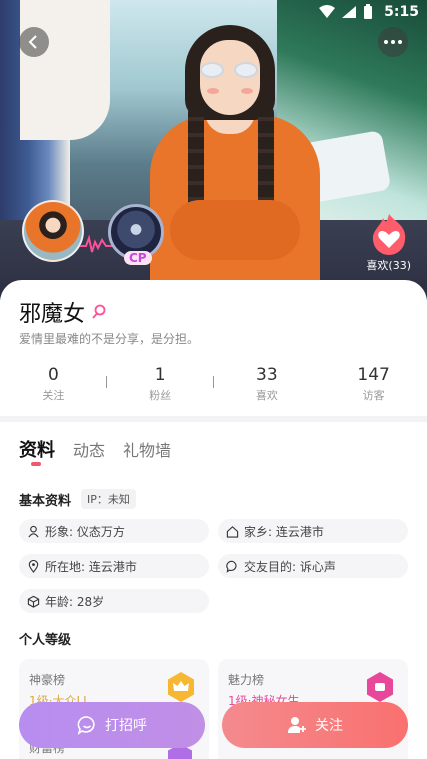 Image resolution: width=427 pixels, height=759 pixels. I want to click on avatar, so click(53, 231).